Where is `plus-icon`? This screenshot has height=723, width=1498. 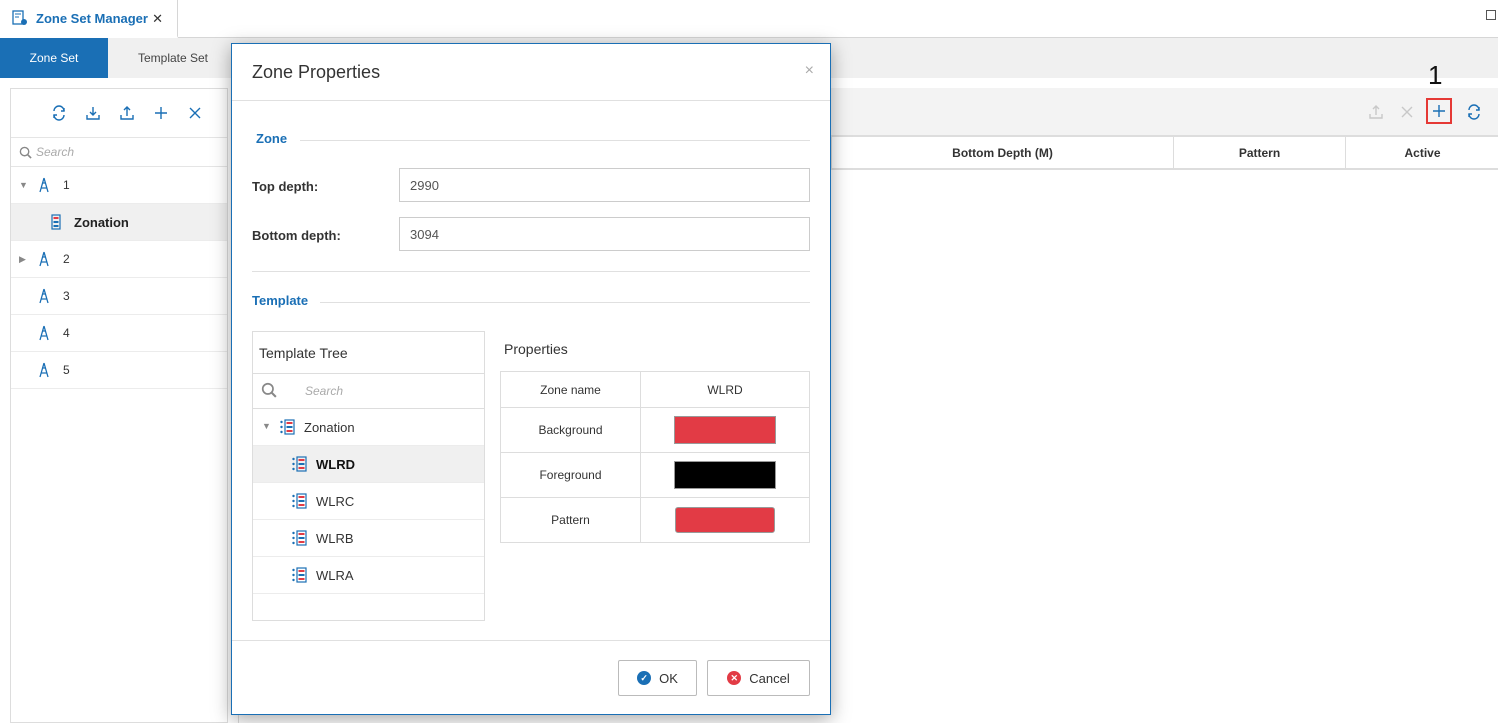
plus-icon is located at coordinates (161, 113).